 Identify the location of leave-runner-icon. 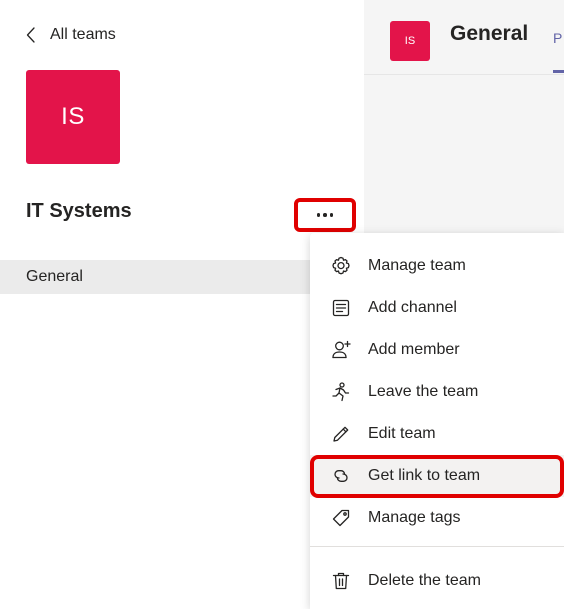
(341, 392).